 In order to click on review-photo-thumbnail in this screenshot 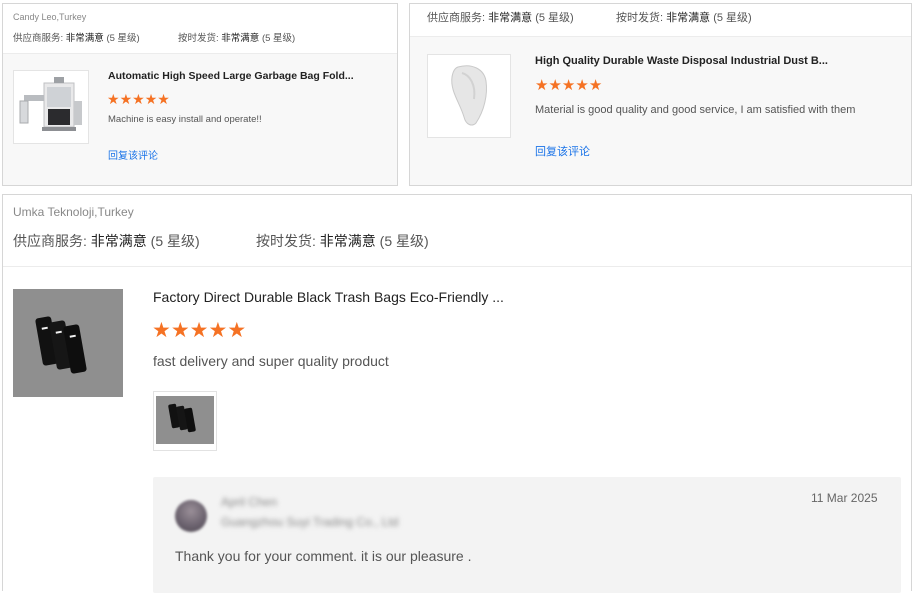, I will do `click(185, 421)`.